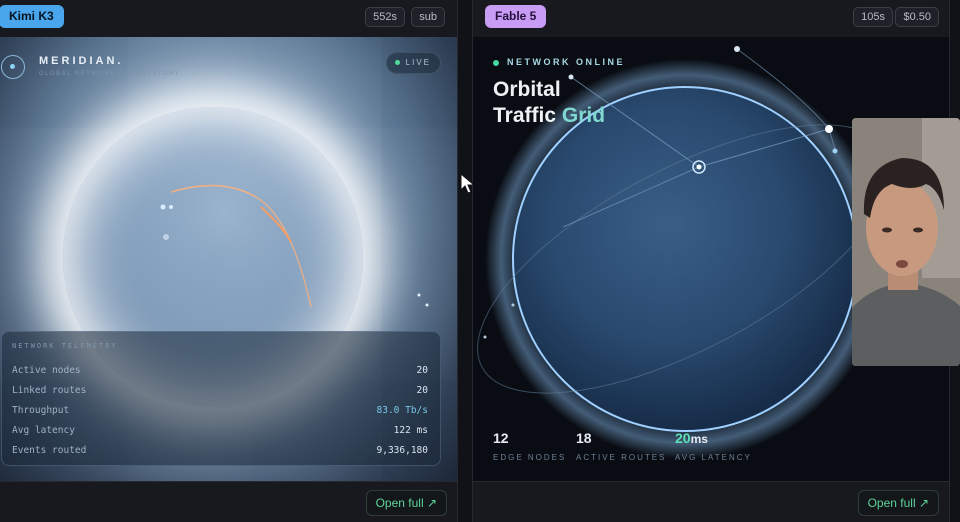  I want to click on stat-value: 20, so click(683, 438).